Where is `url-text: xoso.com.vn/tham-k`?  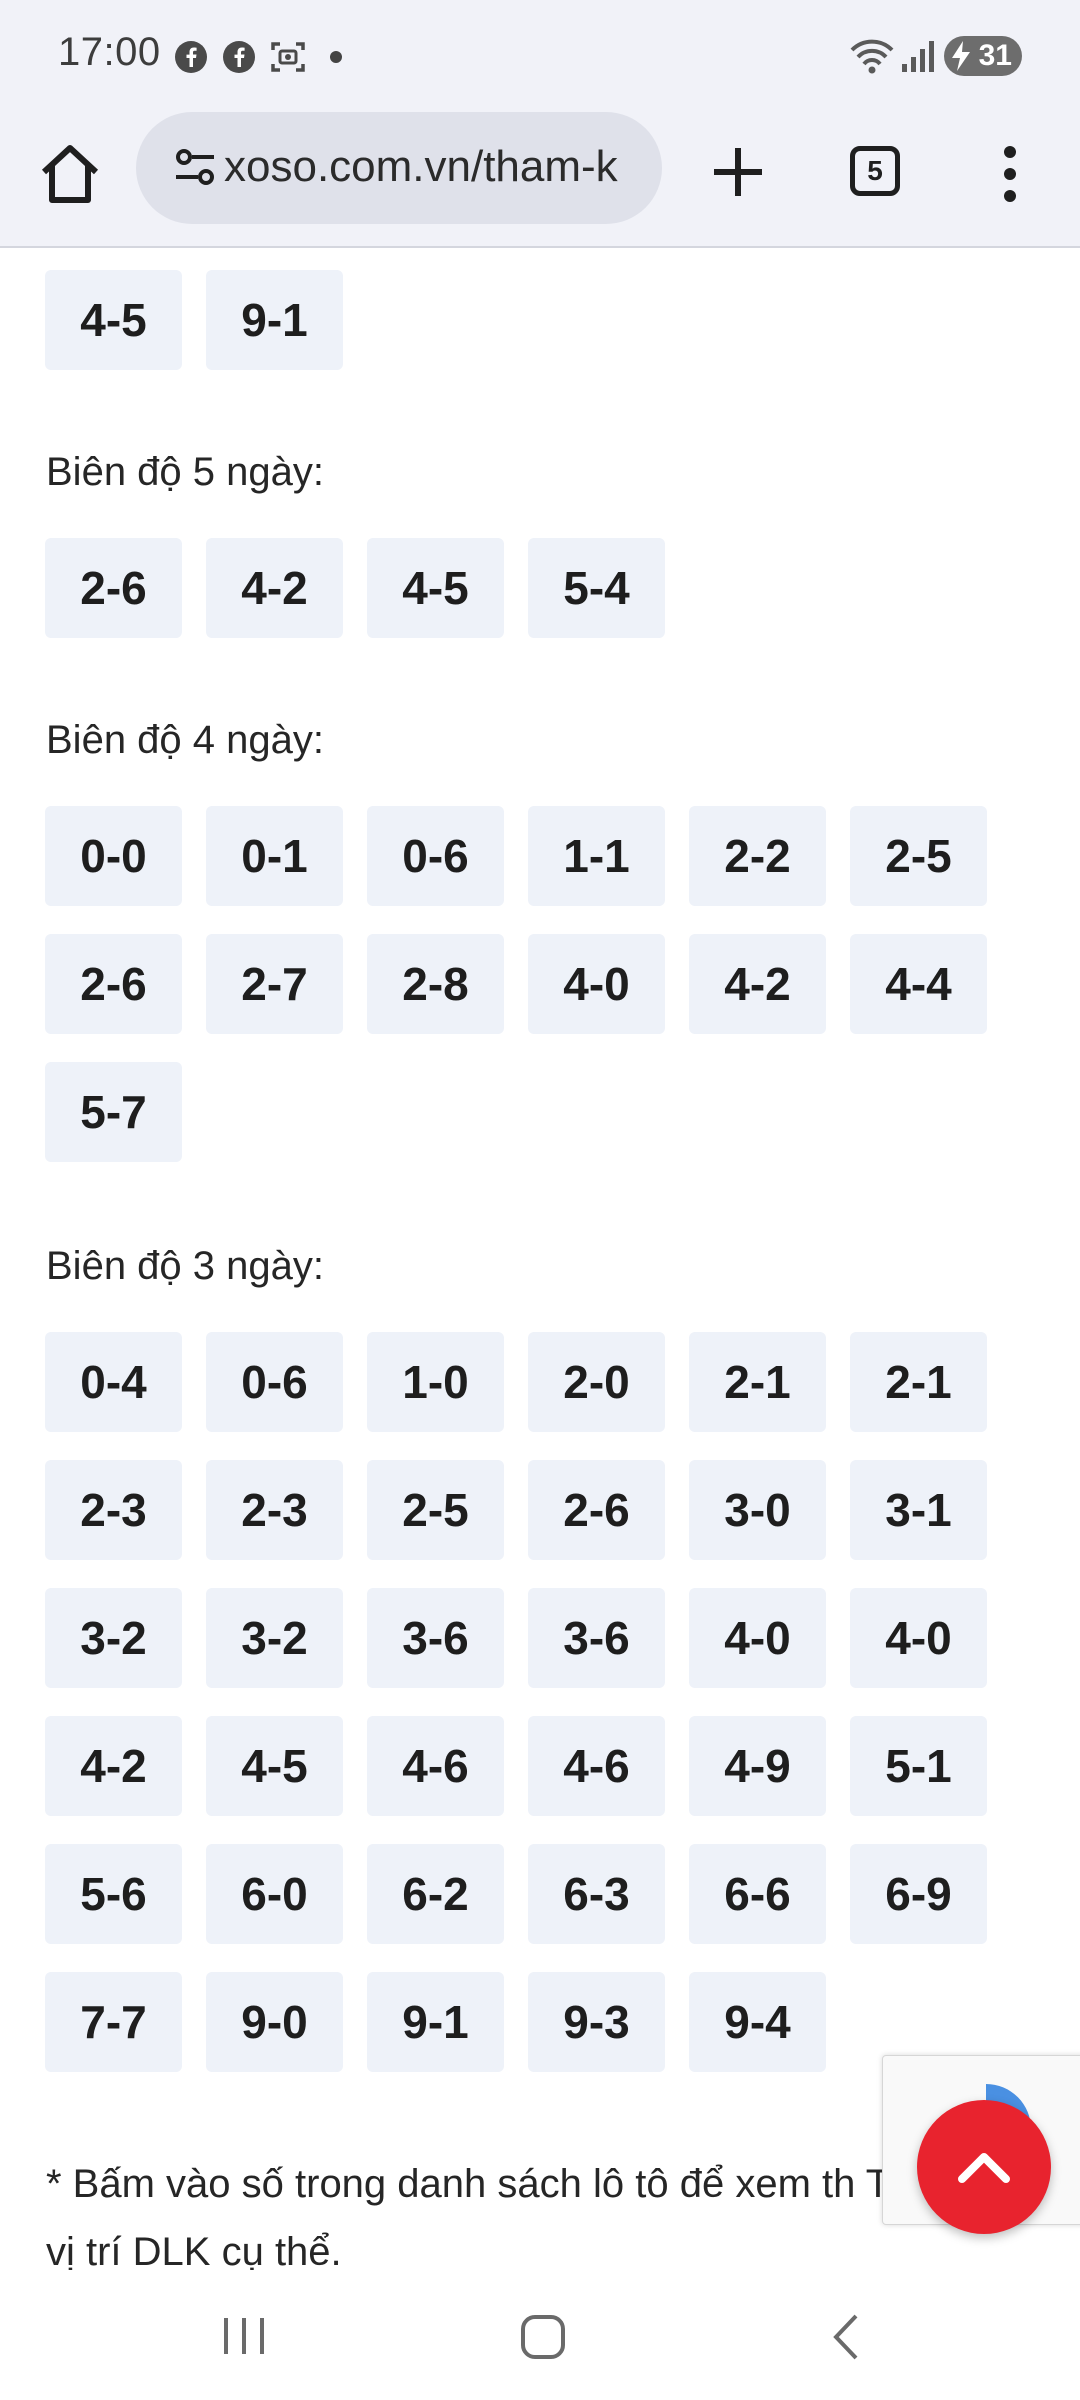 url-text: xoso.com.vn/tham-k is located at coordinates (434, 167).